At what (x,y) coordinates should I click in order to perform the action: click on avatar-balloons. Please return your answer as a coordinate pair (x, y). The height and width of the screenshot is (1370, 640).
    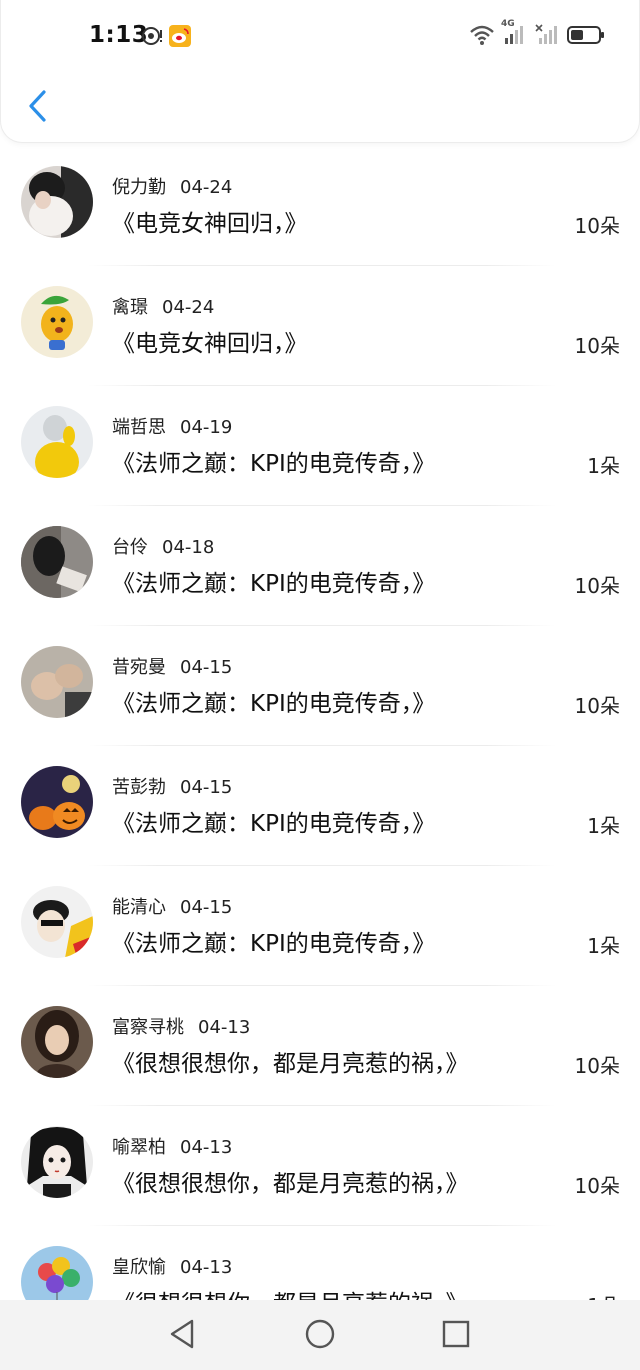
    Looking at the image, I should click on (57, 1273).